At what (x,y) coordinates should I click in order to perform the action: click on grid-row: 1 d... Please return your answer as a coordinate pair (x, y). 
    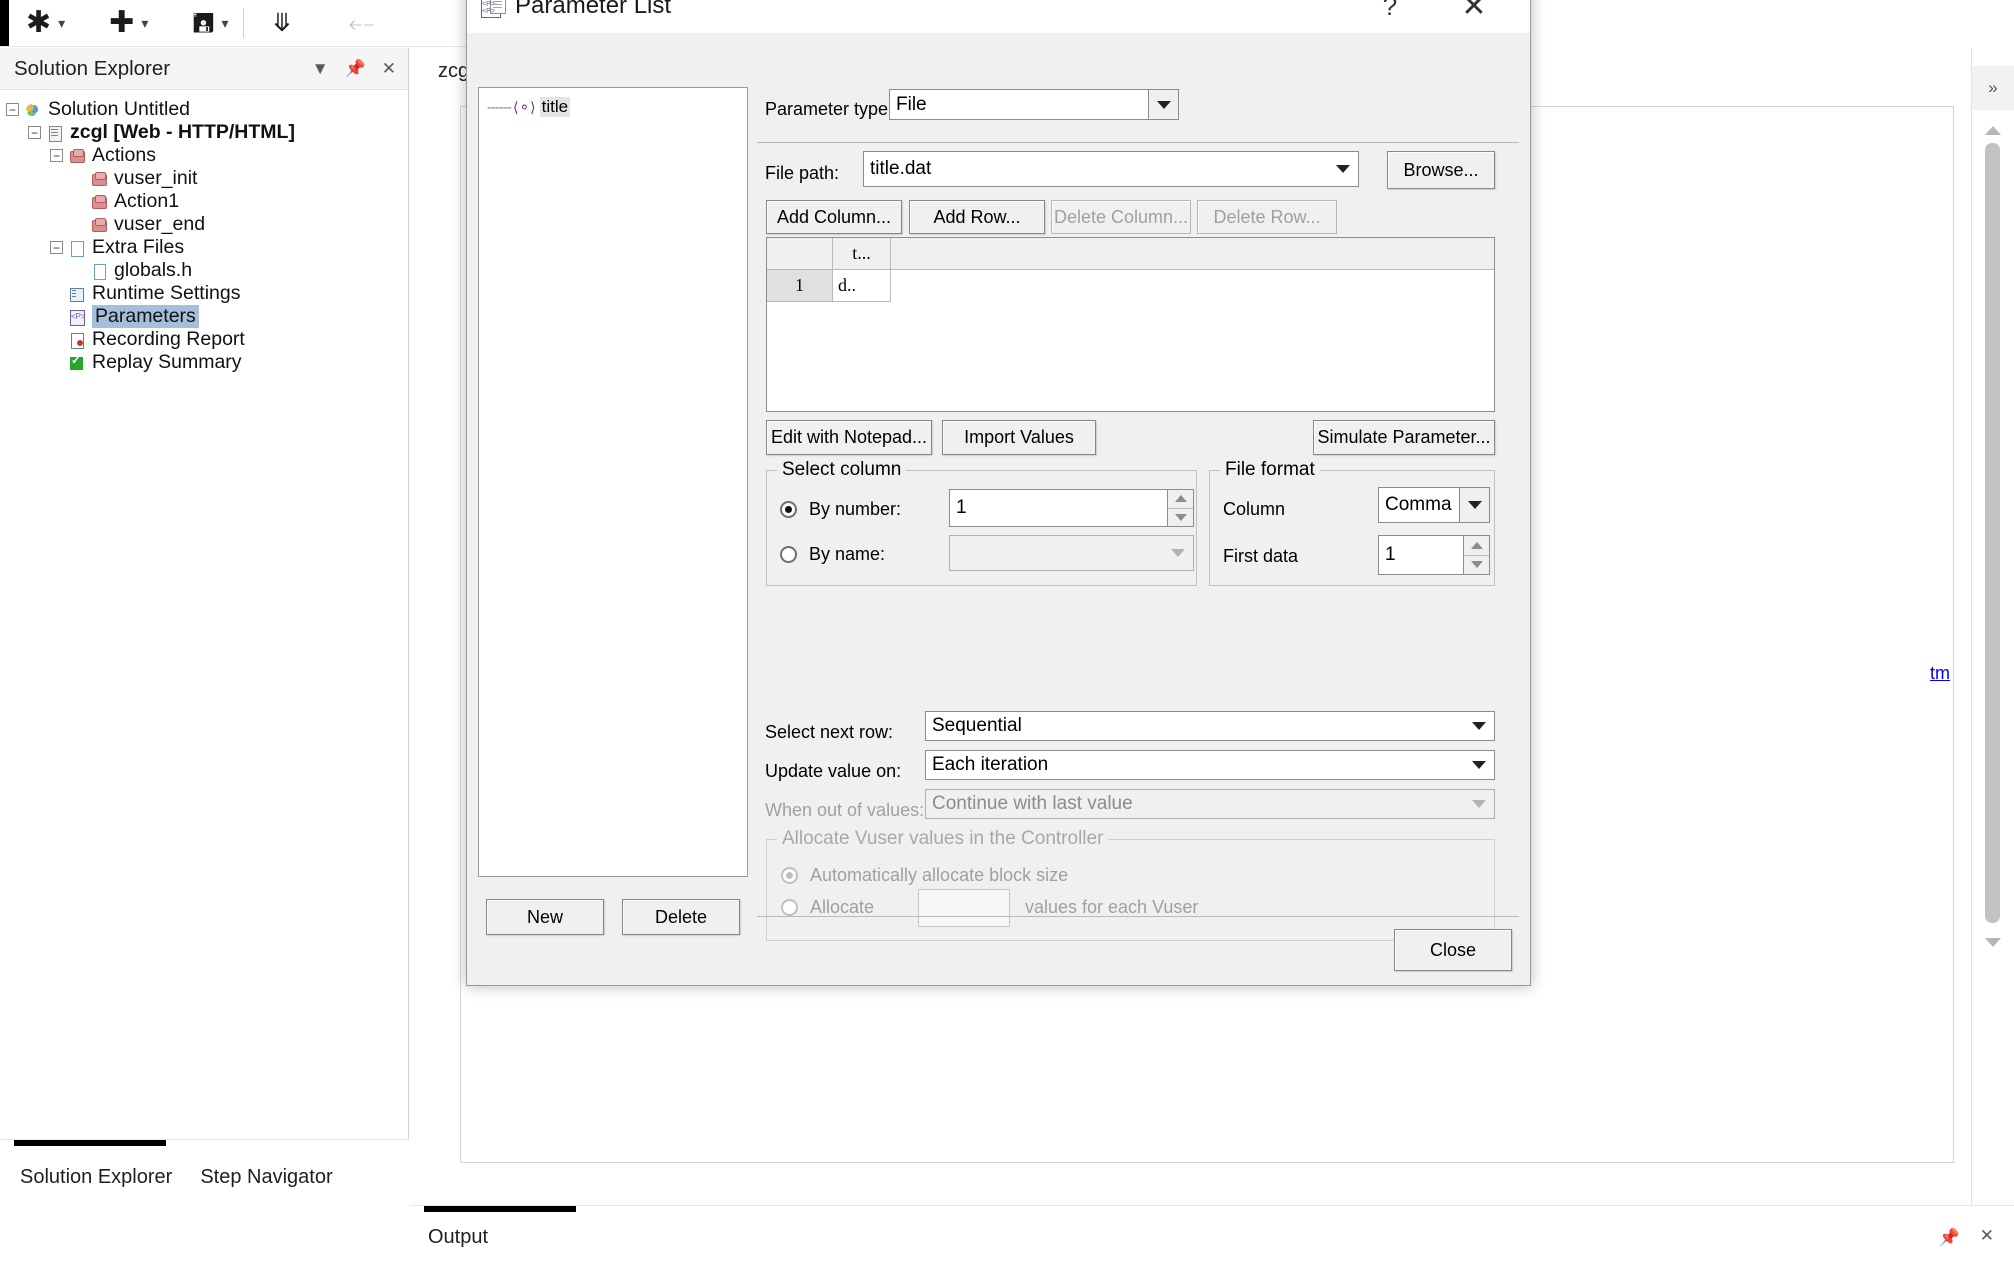
    Looking at the image, I should click on (1130, 286).